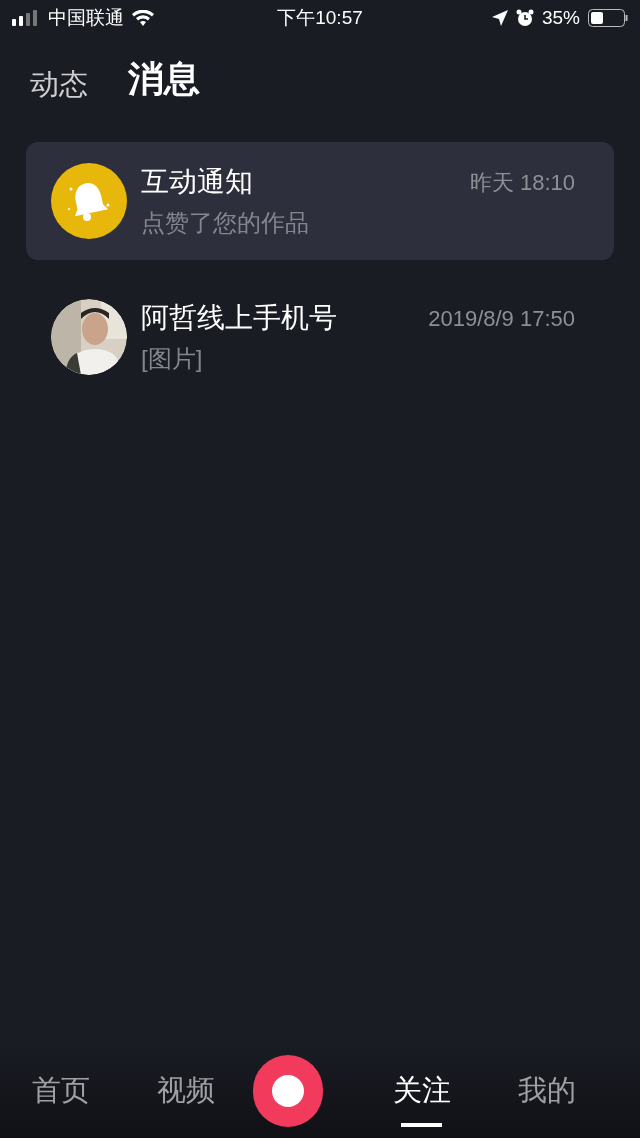 The width and height of the screenshot is (640, 1138). I want to click on nav-tab: 视频, so click(186, 1091).